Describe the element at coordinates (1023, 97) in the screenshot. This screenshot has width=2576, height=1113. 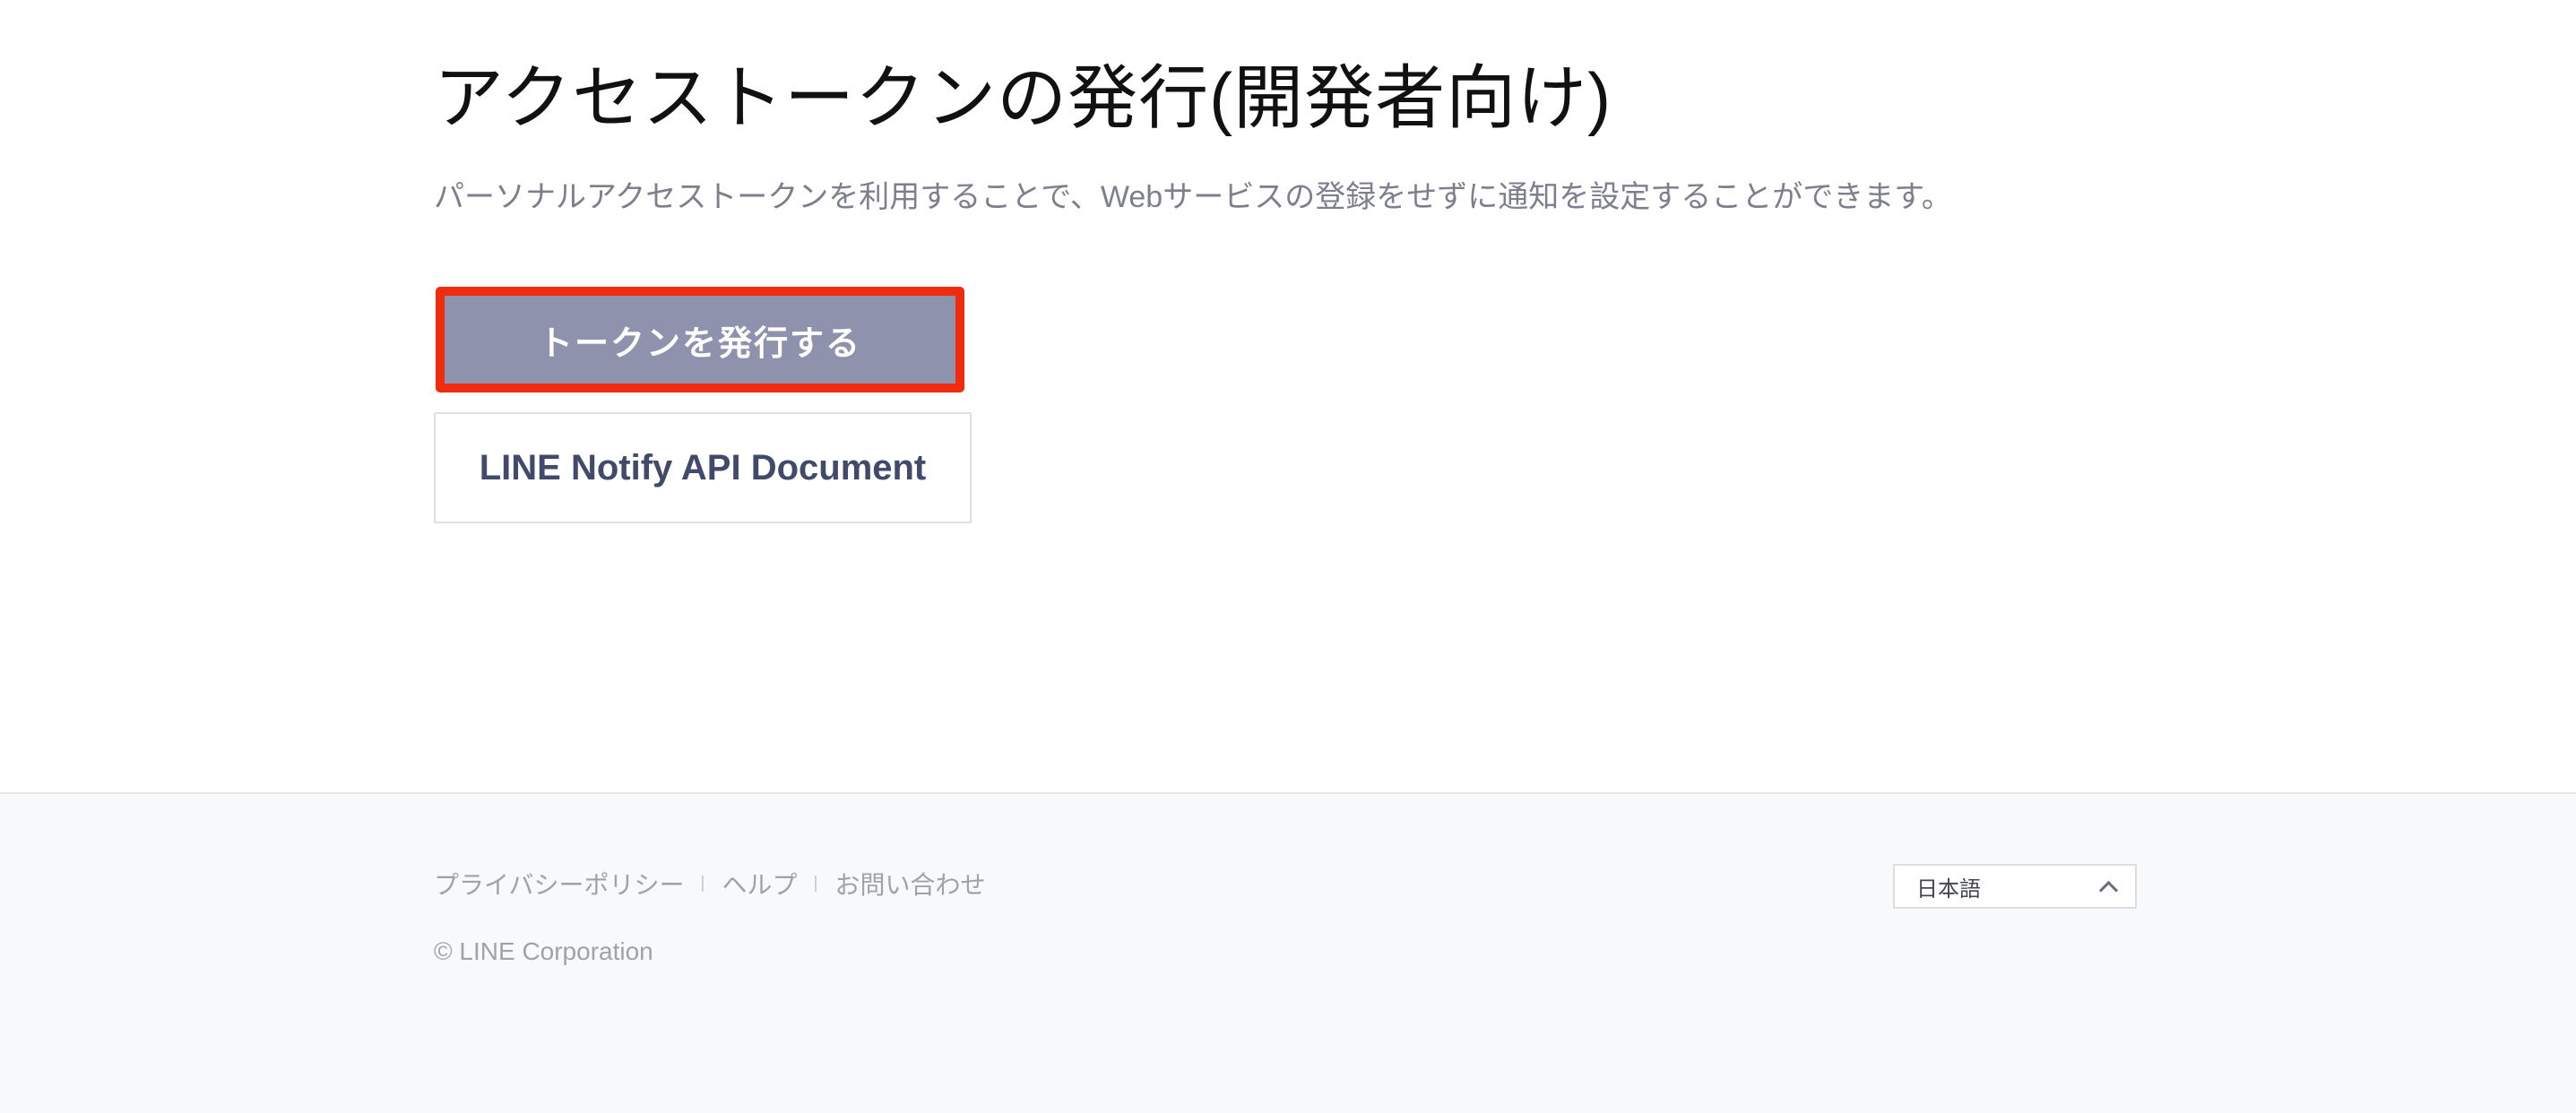
I see `page-title: アクセストークンの発行(開発者向け)` at that location.